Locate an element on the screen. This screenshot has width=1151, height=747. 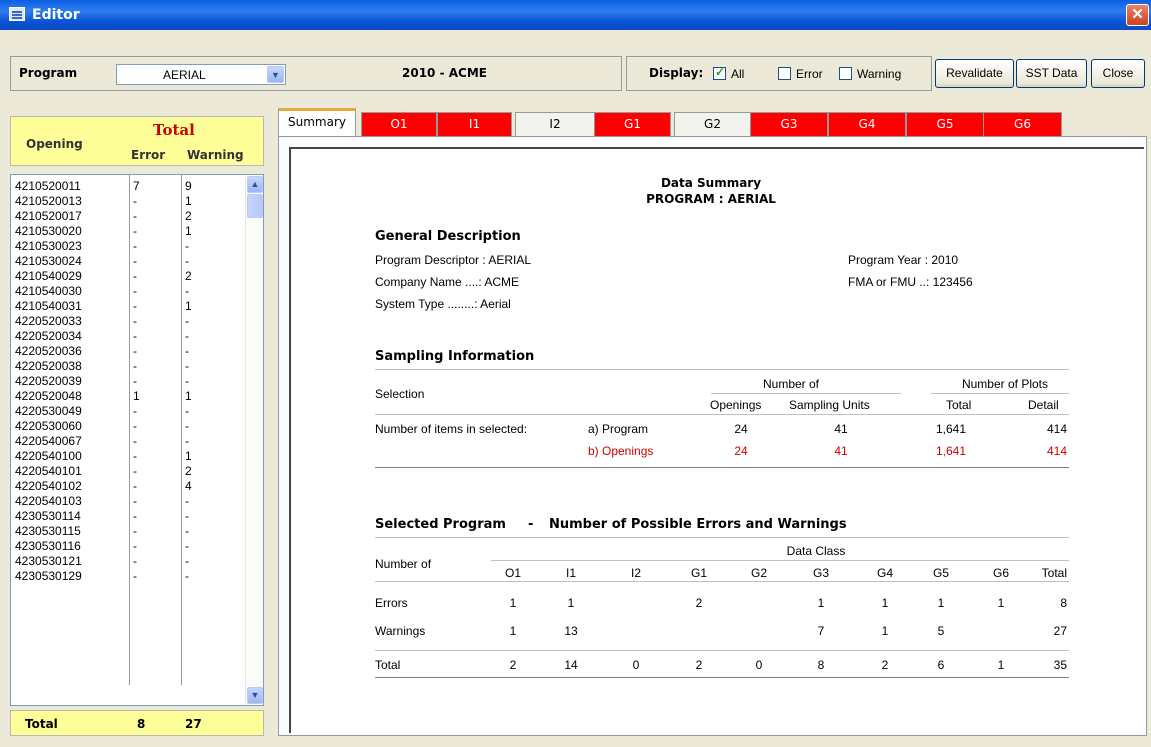
window-close-button: ✕ is located at coordinates (1137, 15).